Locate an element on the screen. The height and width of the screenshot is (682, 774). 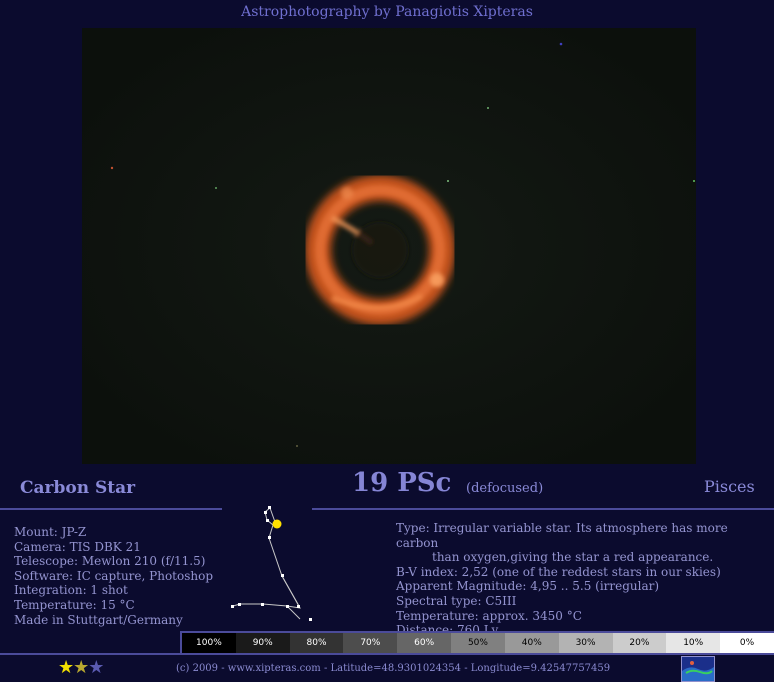
object-category-title: Carbon Star is located at coordinates (78, 488).